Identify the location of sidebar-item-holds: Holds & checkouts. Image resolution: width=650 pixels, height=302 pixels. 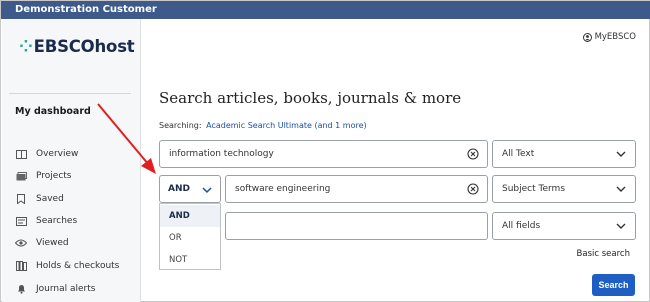
(67, 266).